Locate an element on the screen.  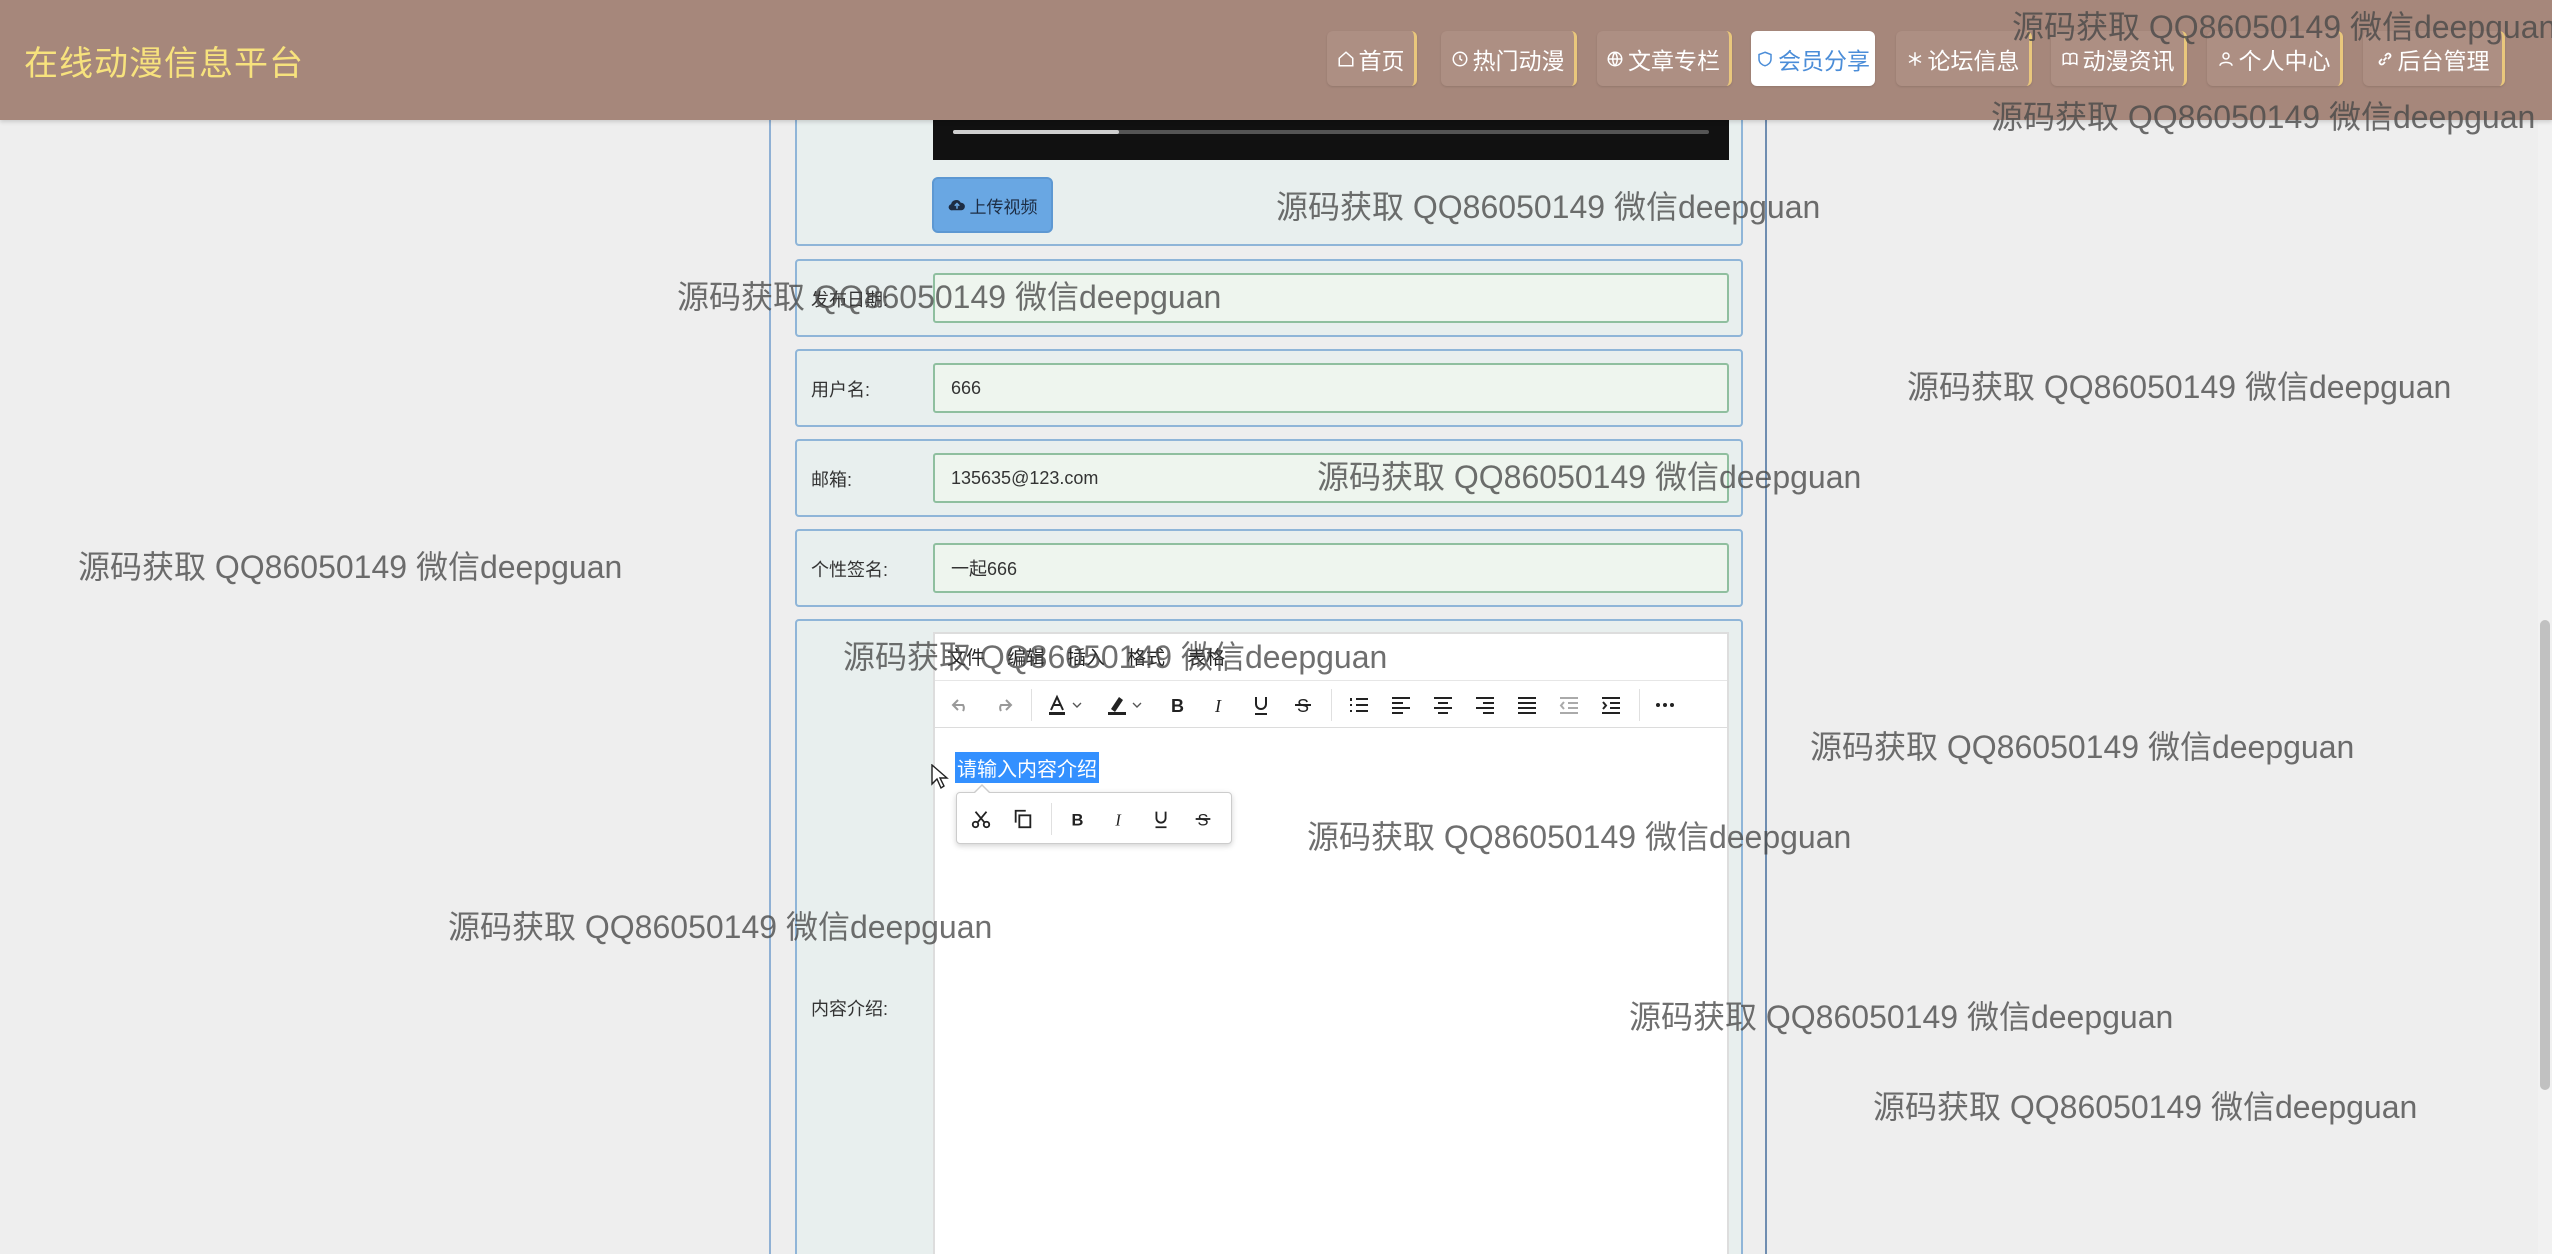
inline-strikethrough-button: S is located at coordinates (1203, 819).